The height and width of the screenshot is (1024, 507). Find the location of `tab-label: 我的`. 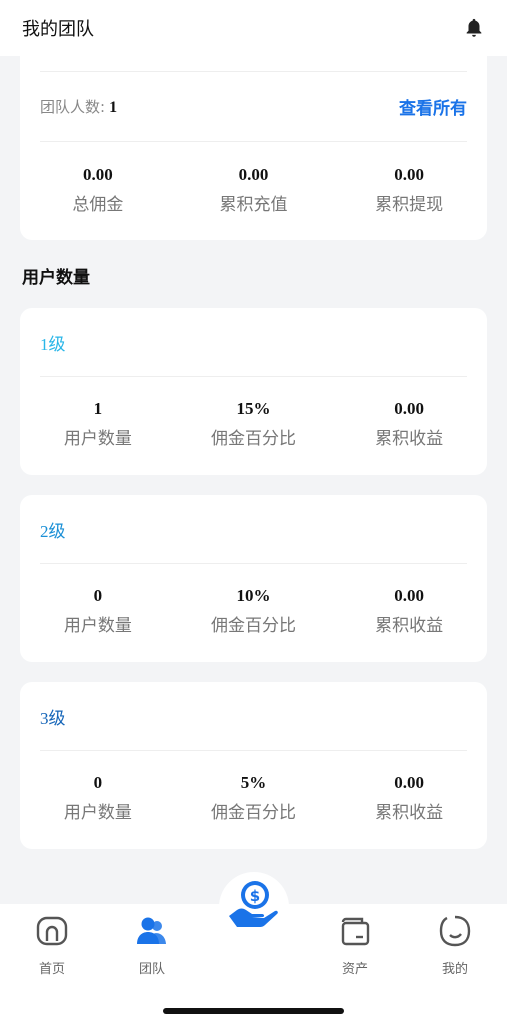

tab-label: 我的 is located at coordinates (454, 969).